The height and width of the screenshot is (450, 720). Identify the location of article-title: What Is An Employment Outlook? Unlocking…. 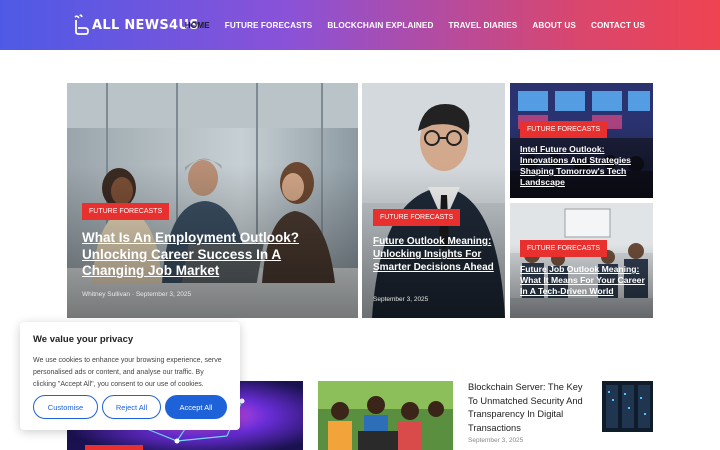
(197, 255).